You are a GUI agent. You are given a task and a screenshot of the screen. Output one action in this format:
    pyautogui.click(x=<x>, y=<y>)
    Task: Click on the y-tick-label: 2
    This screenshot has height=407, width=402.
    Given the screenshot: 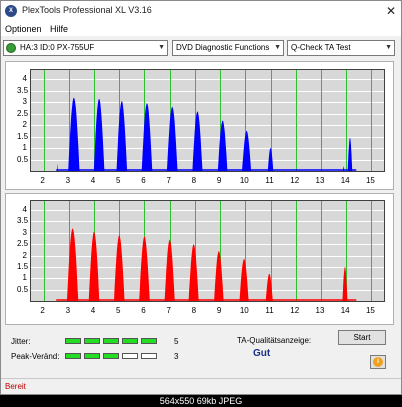 What is the action you would take?
    pyautogui.click(x=24, y=125)
    